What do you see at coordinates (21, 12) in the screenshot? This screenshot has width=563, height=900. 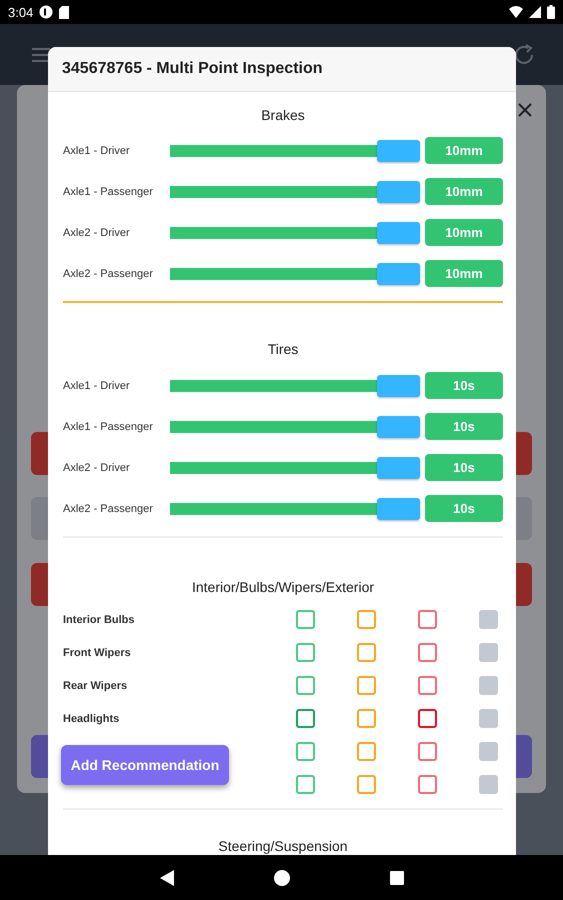 I see `status-time: 3:04` at bounding box center [21, 12].